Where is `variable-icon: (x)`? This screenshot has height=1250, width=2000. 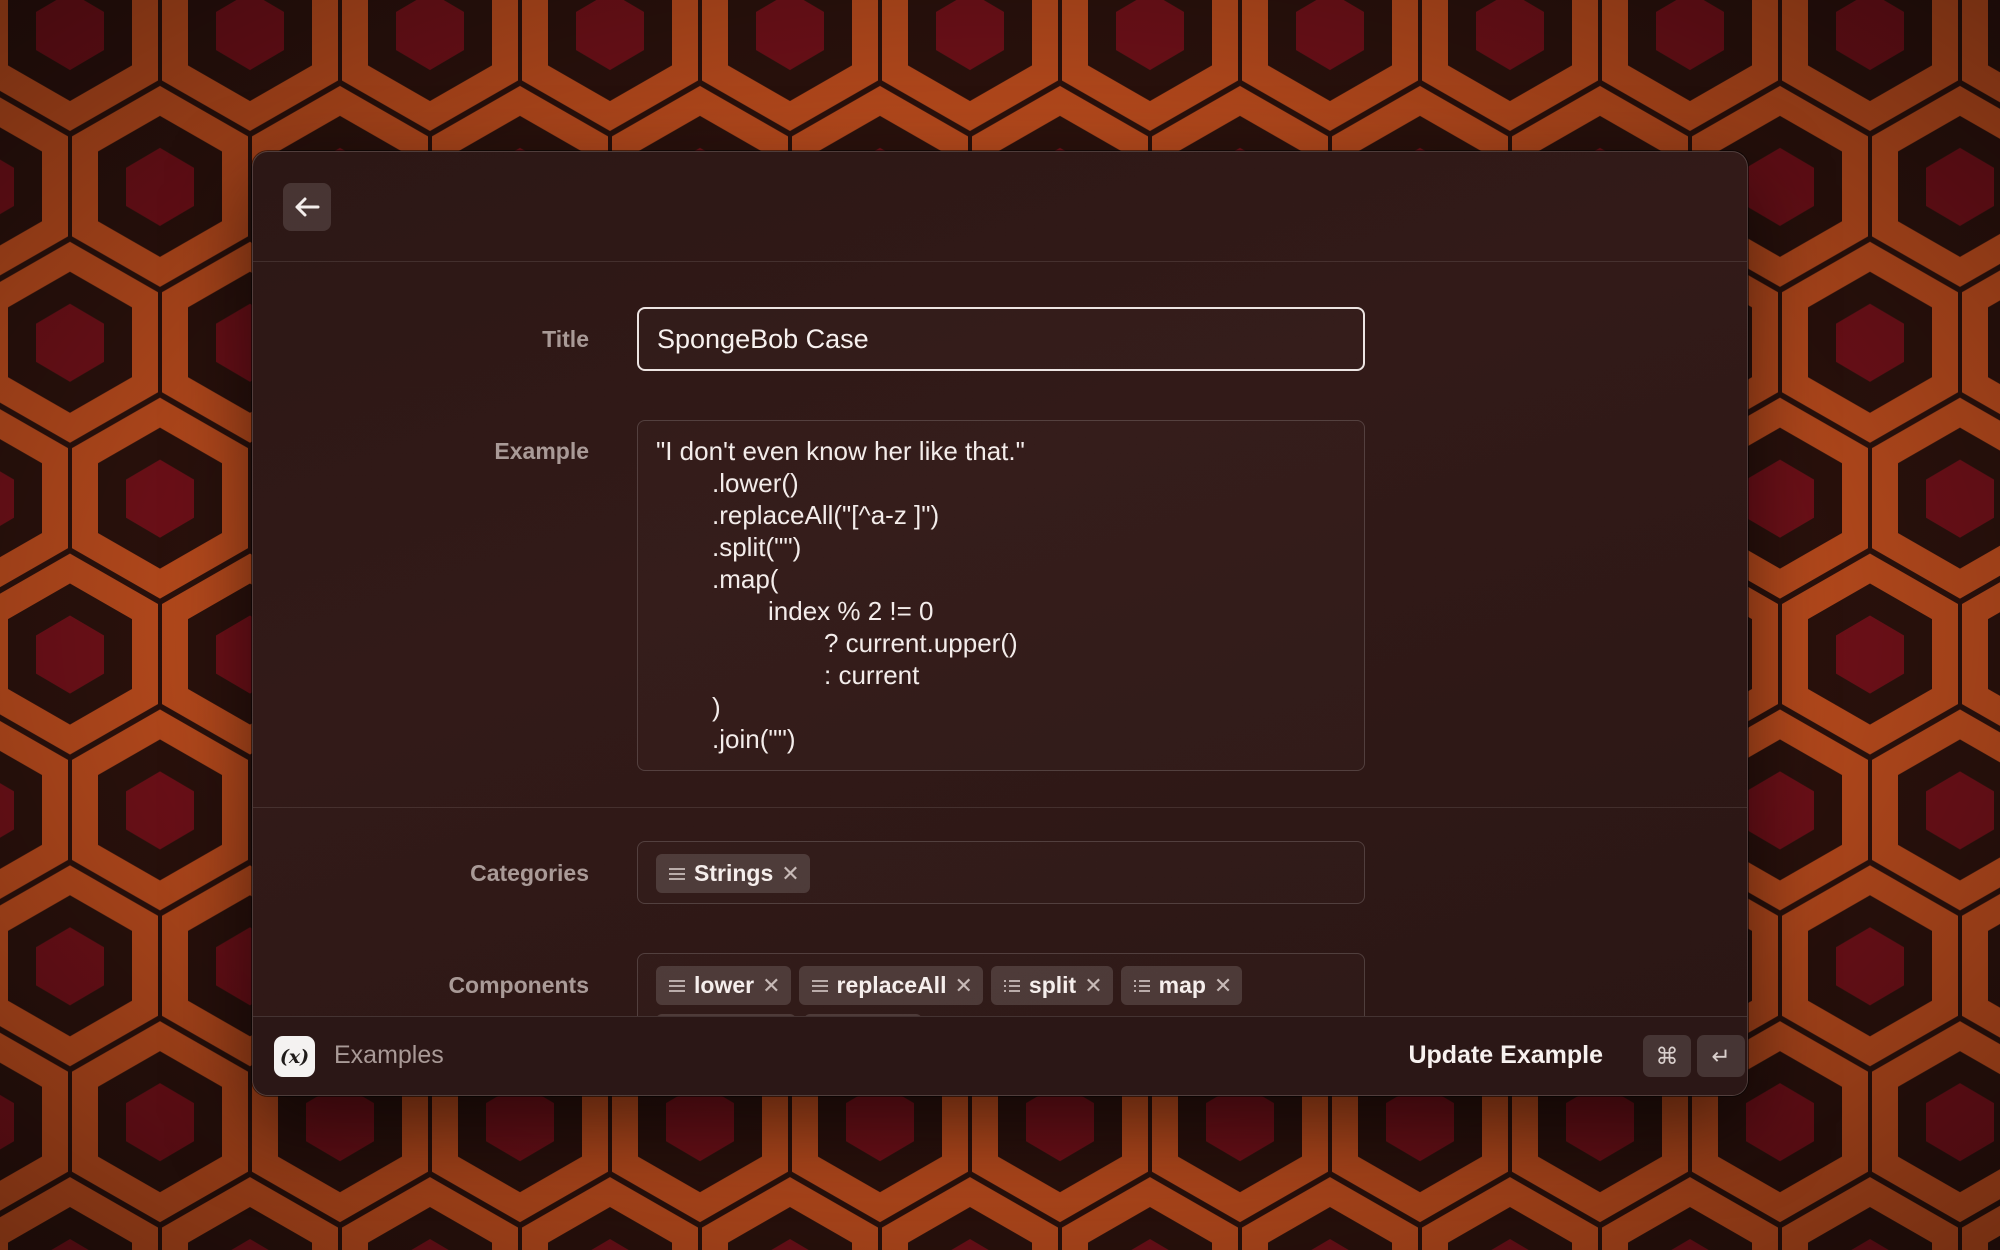
variable-icon: (x) is located at coordinates (294, 1056).